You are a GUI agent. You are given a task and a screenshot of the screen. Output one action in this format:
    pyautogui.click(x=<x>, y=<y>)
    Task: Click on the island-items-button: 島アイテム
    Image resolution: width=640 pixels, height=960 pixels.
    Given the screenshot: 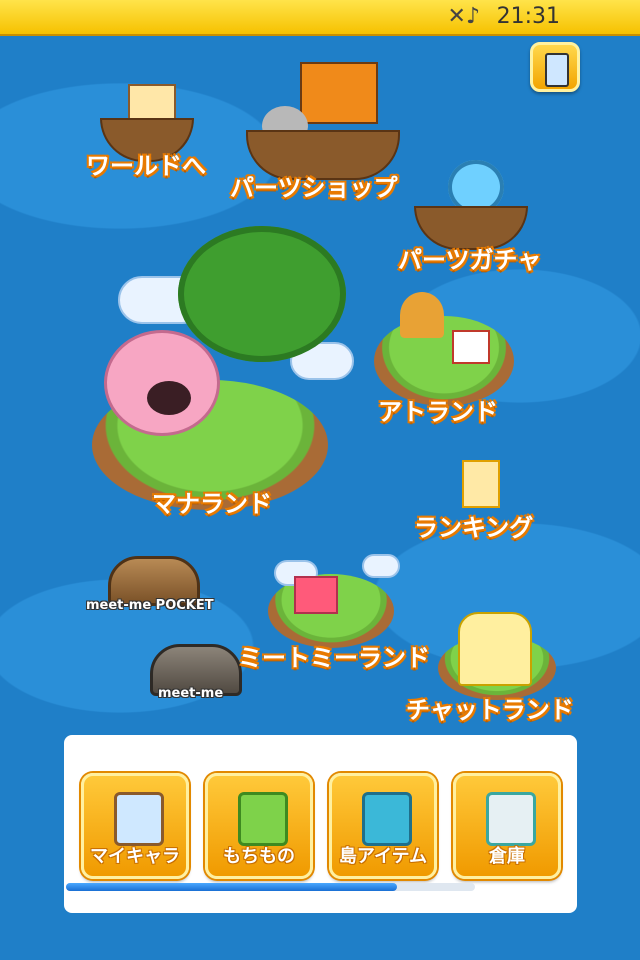 What is the action you would take?
    pyautogui.click(x=383, y=826)
    